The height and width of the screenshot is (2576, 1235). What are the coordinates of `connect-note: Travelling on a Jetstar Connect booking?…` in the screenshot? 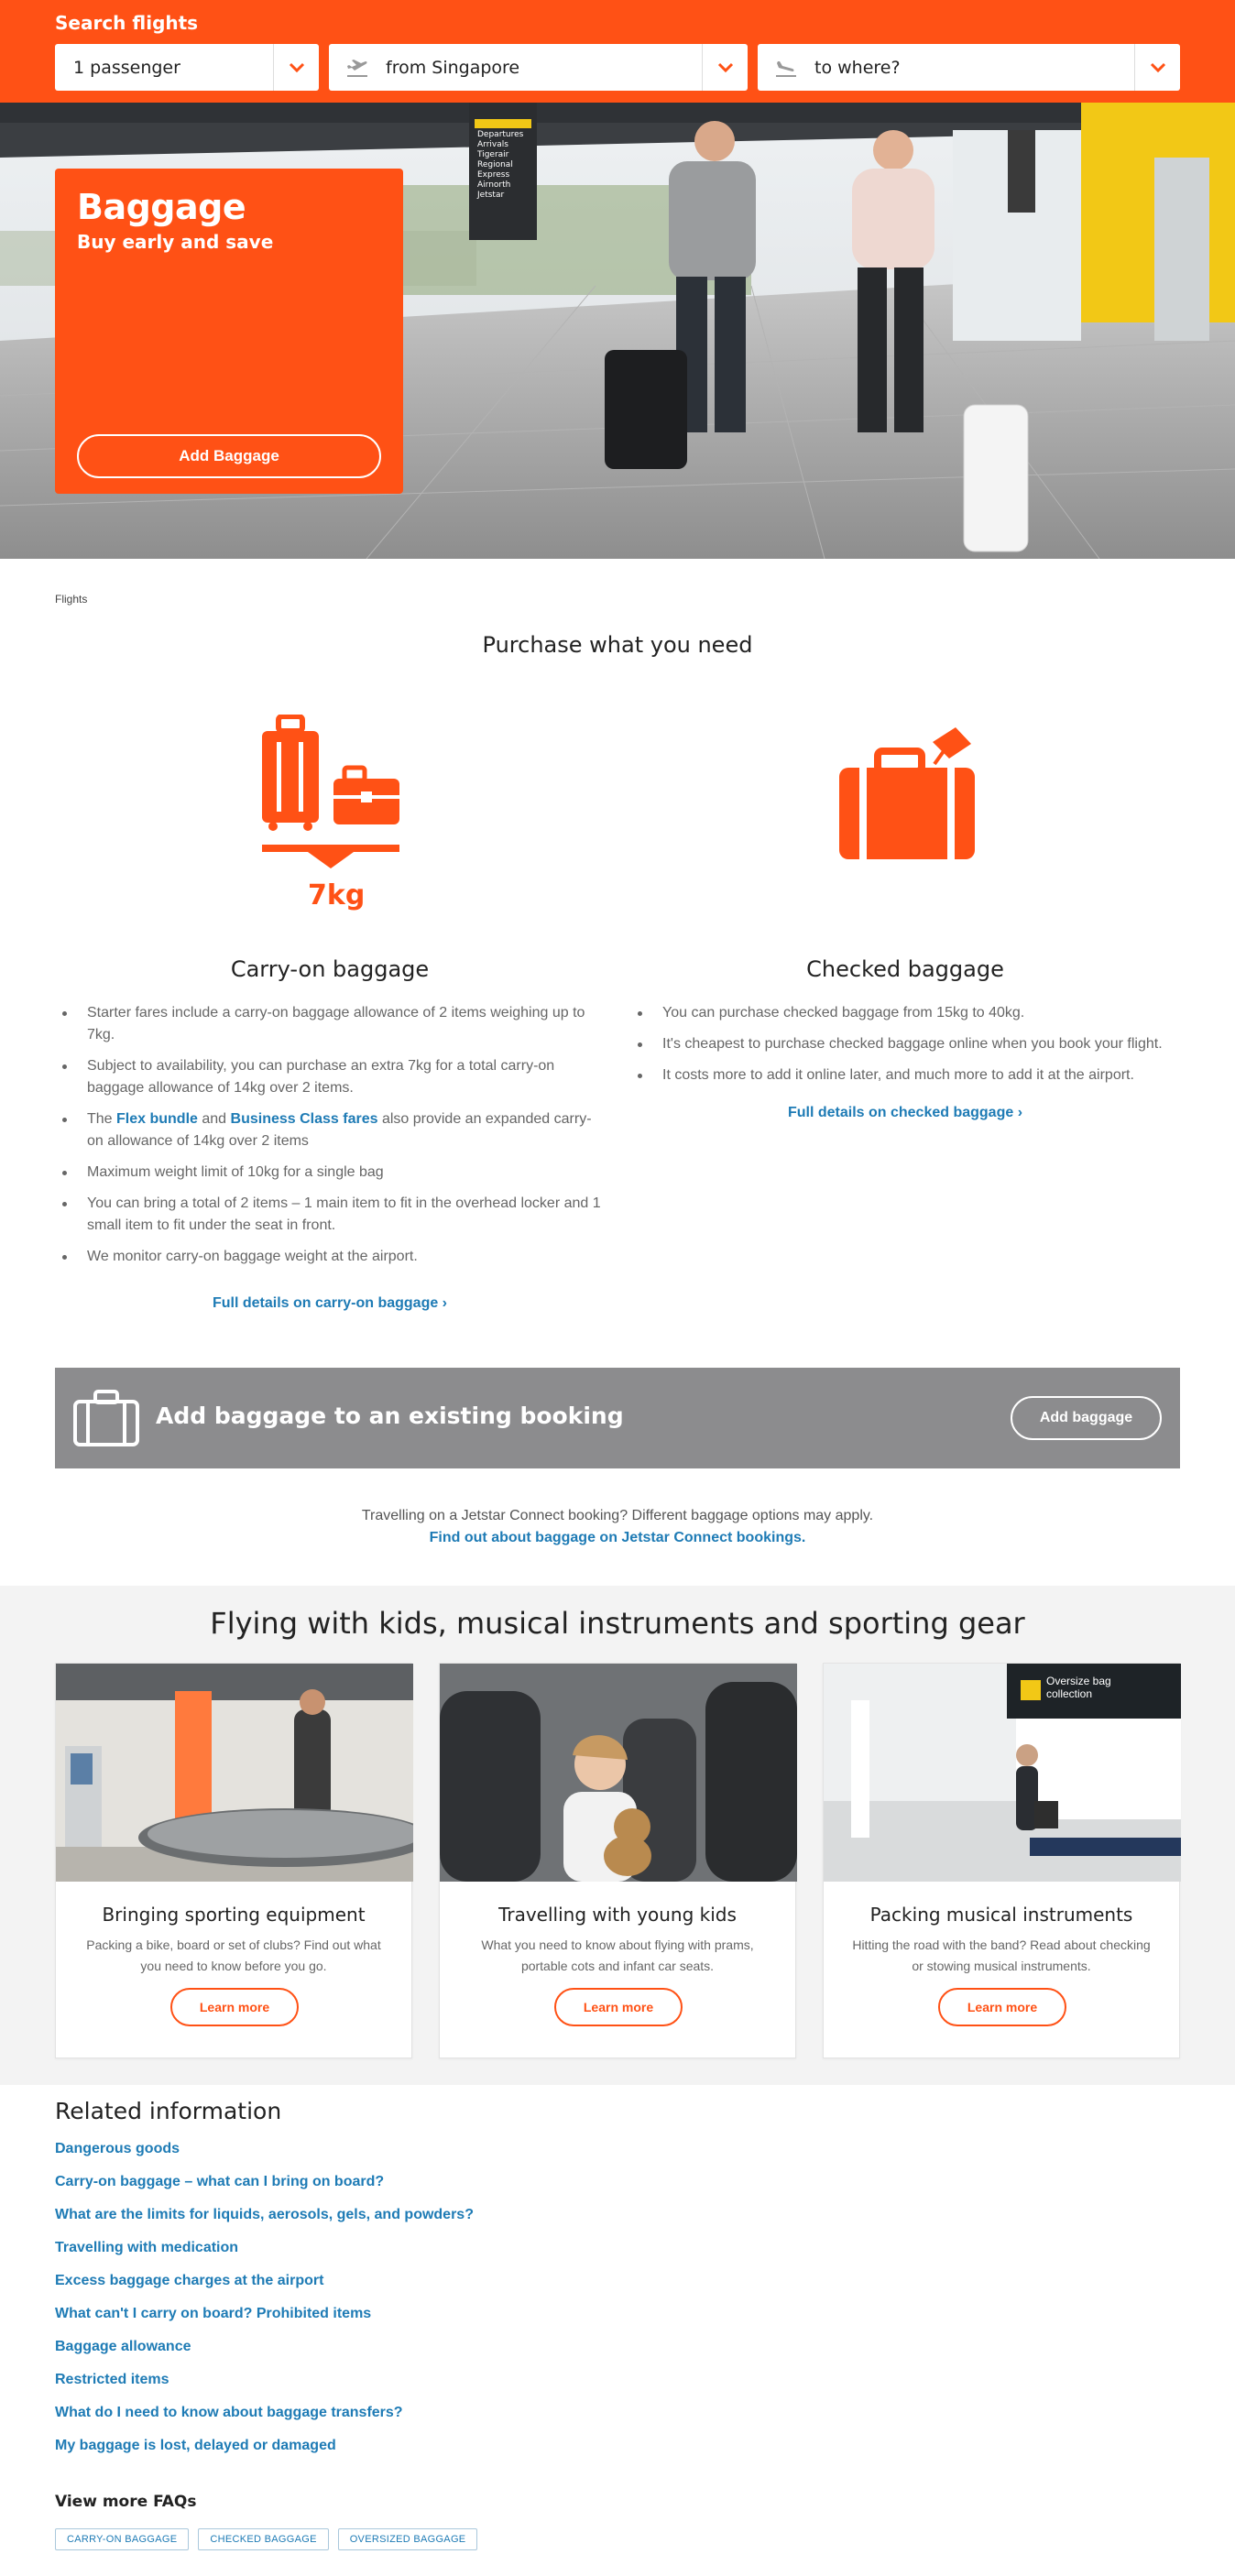 It's located at (617, 1527).